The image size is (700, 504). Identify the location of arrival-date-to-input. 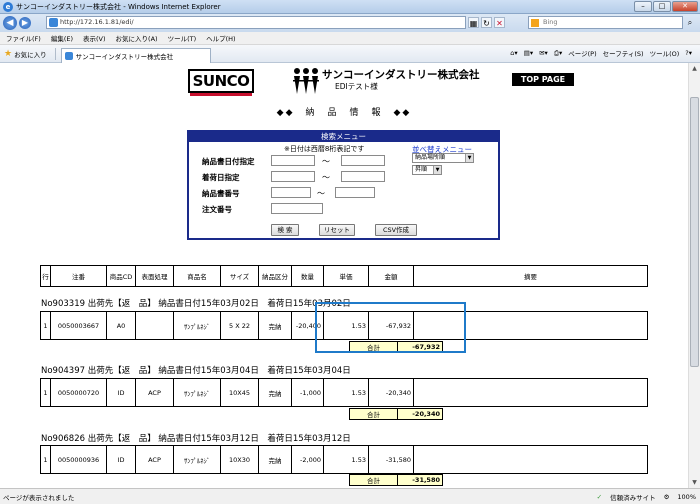
(363, 176).